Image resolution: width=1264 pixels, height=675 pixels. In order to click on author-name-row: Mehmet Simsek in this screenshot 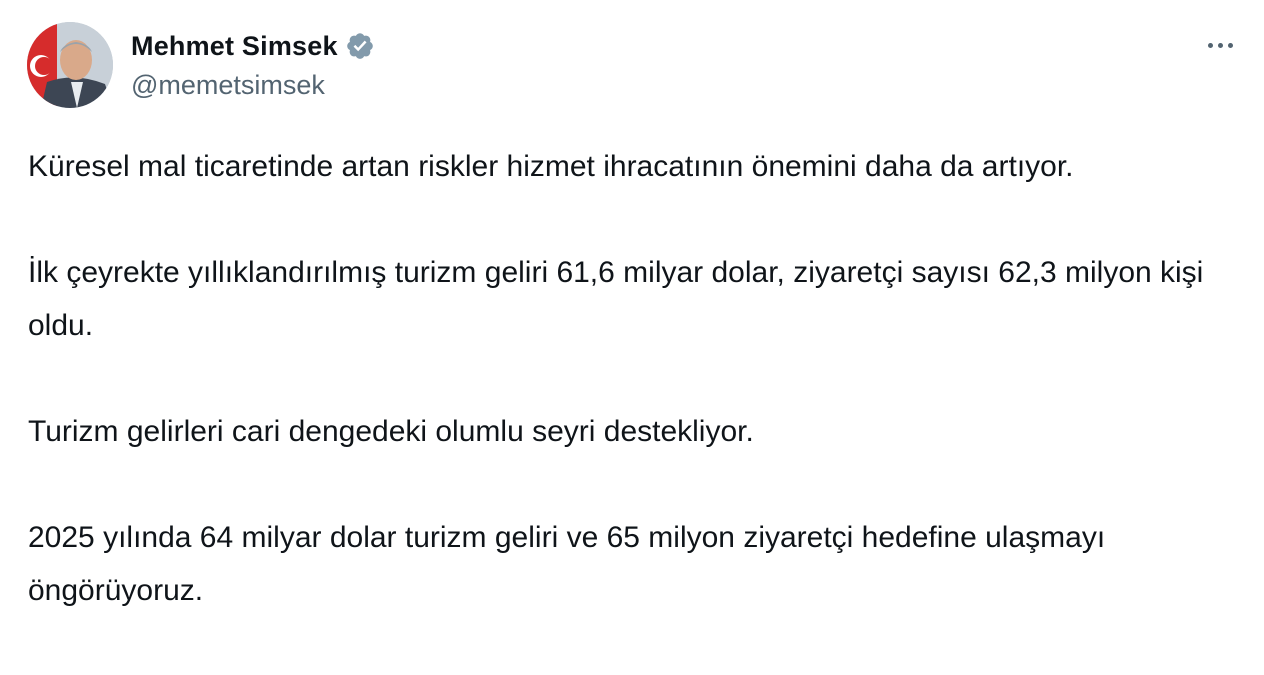, I will do `click(253, 46)`.